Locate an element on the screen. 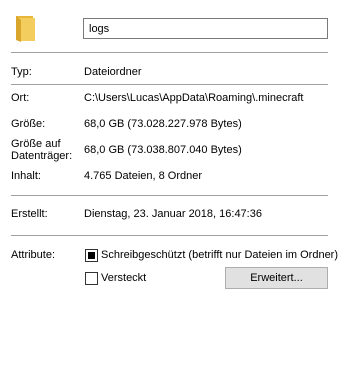  folder-name-input is located at coordinates (205, 28).